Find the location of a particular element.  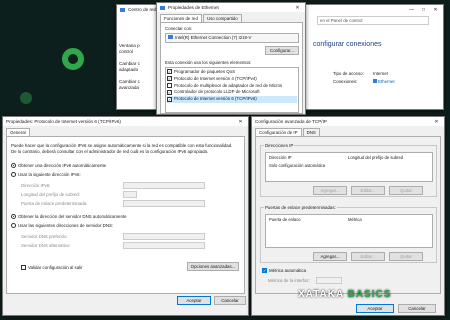

ethernet-tabs: Funciones de red Uso compartido is located at coordinates (231, 17).